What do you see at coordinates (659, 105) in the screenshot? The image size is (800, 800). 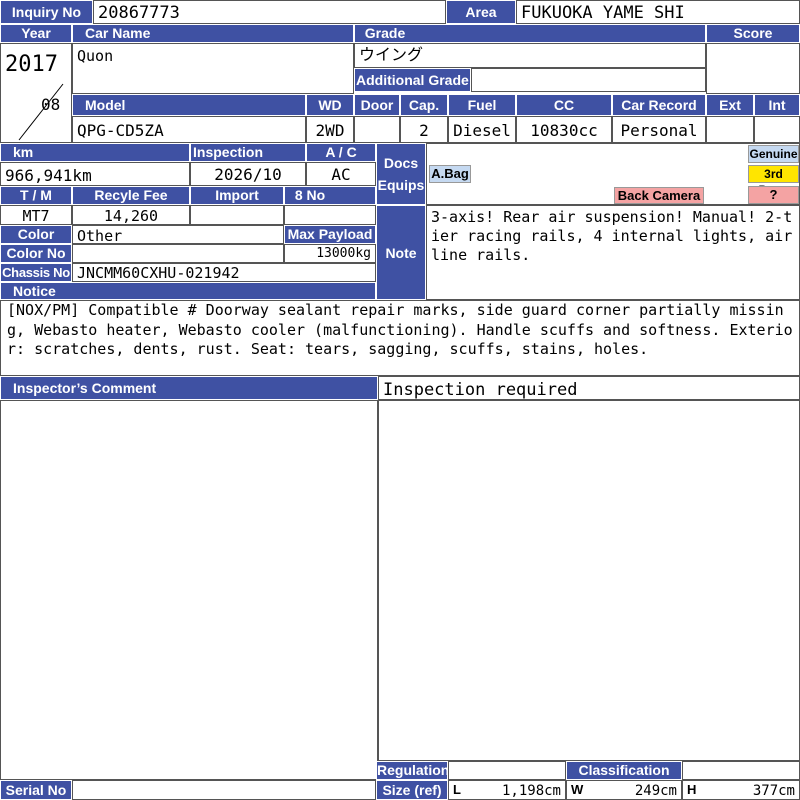 I see `car-record-label: Car Record` at bounding box center [659, 105].